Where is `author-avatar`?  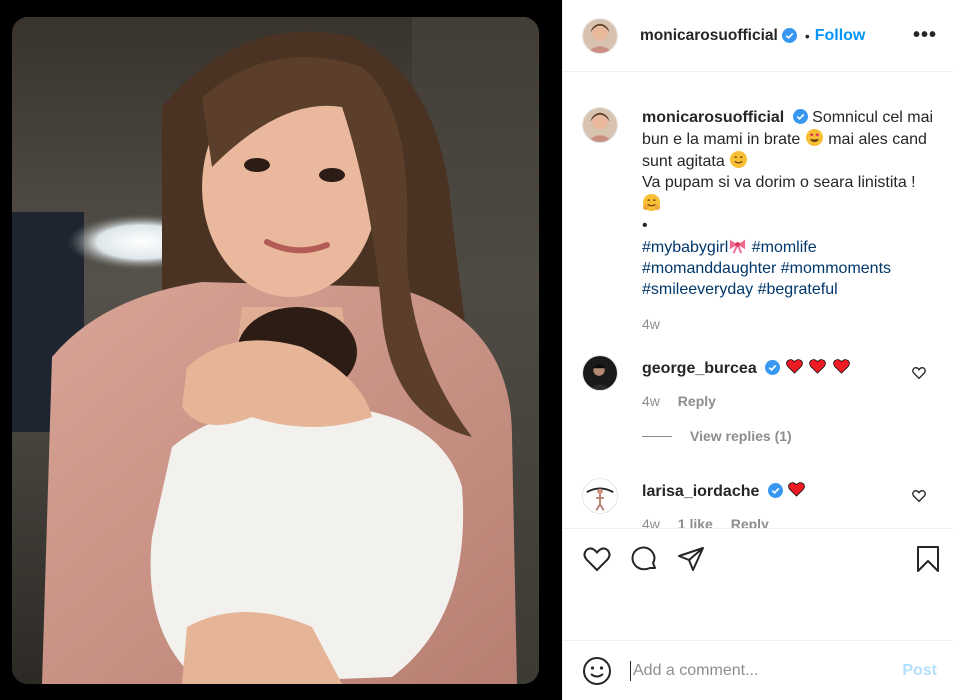 author-avatar is located at coordinates (600, 35).